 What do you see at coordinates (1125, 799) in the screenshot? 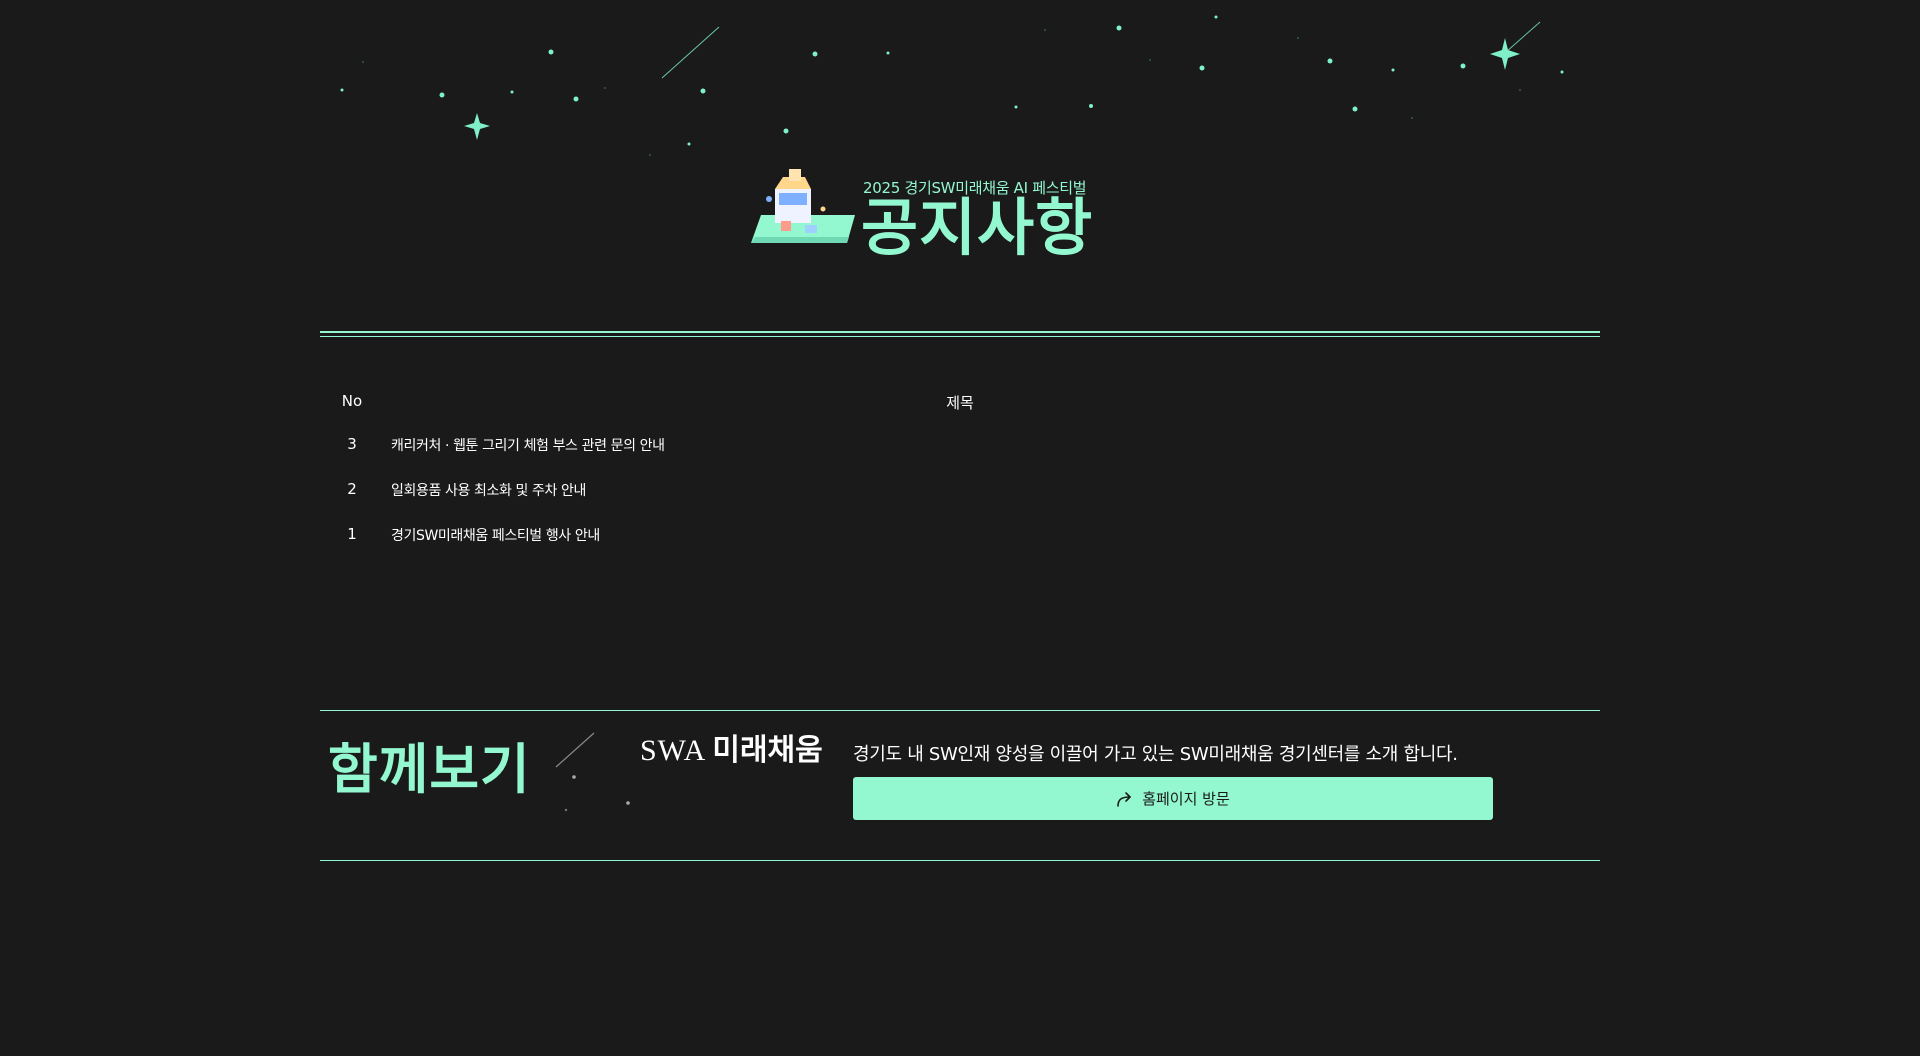
I see `share-arrow-icon` at bounding box center [1125, 799].